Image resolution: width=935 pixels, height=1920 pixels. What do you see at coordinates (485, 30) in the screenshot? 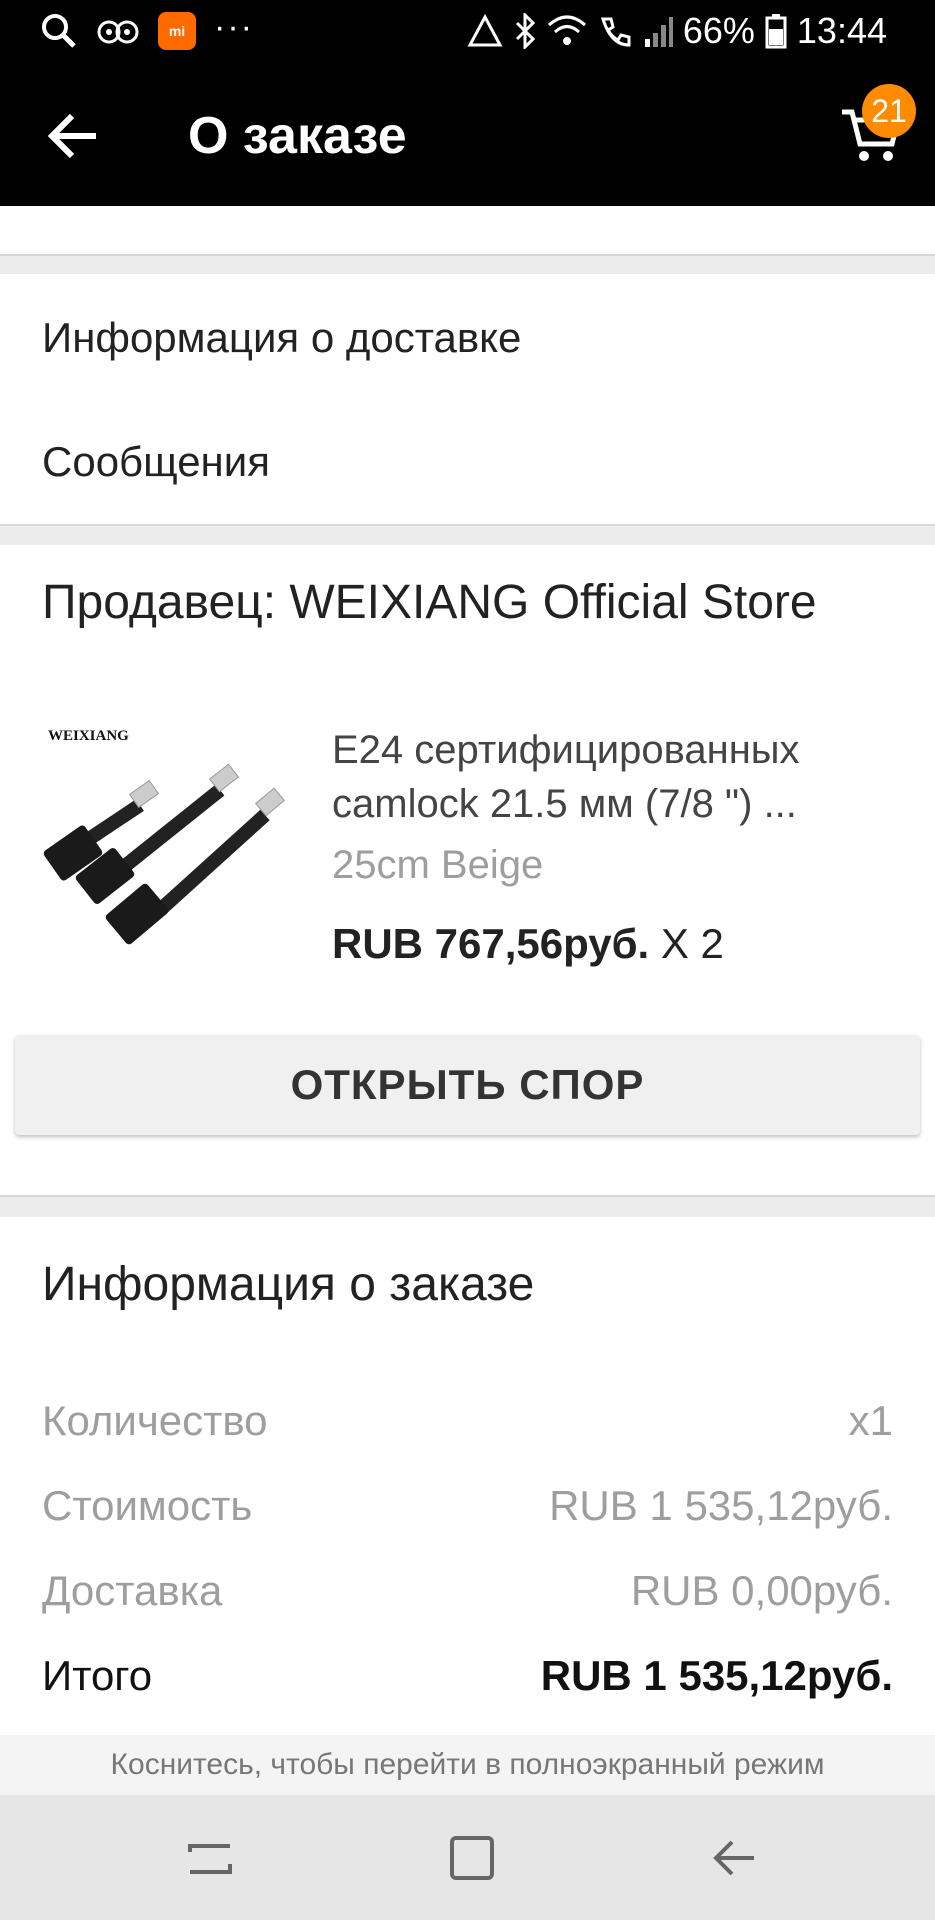
I see `data-saver-icon` at bounding box center [485, 30].